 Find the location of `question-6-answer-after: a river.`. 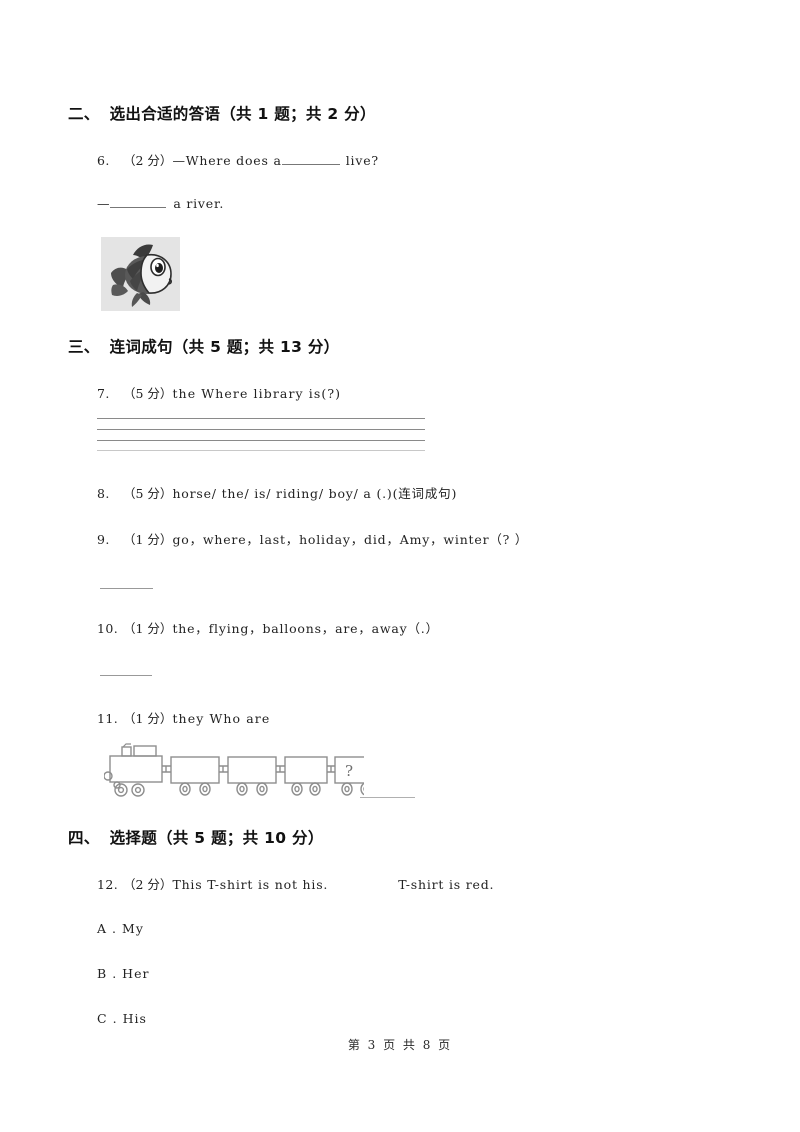

question-6-answer-after: a river. is located at coordinates (199, 203).